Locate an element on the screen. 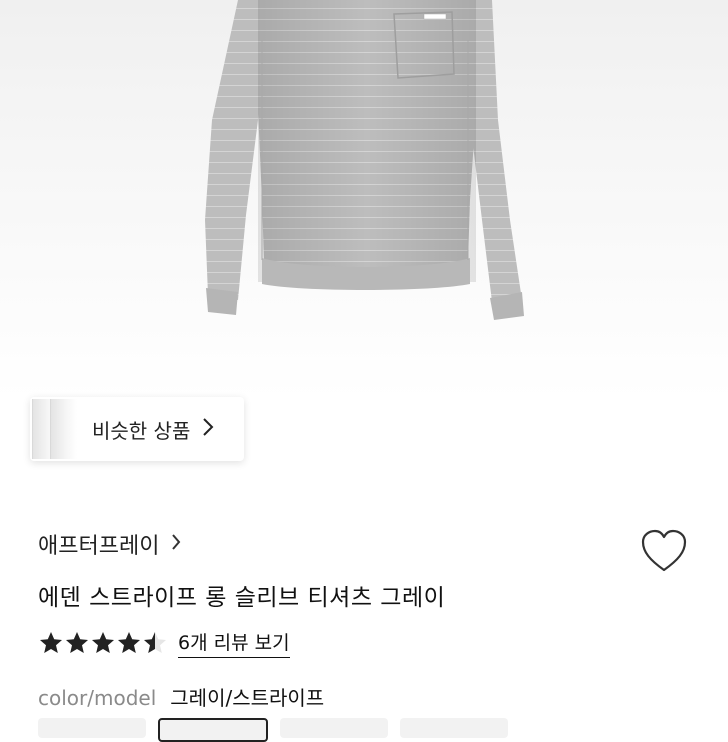  product-title: 에덴 스트라이프 롱 슬리브 티셔츠 그레이 is located at coordinates (242, 598).